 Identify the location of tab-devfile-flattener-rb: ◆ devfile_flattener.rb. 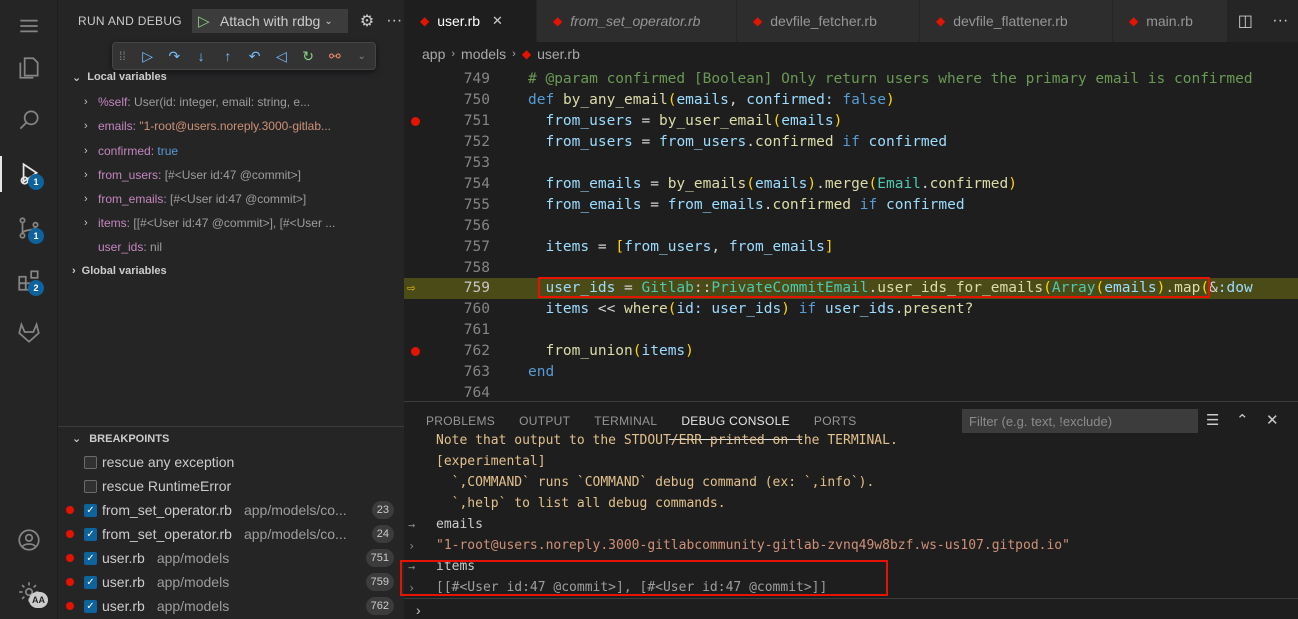
(1016, 21).